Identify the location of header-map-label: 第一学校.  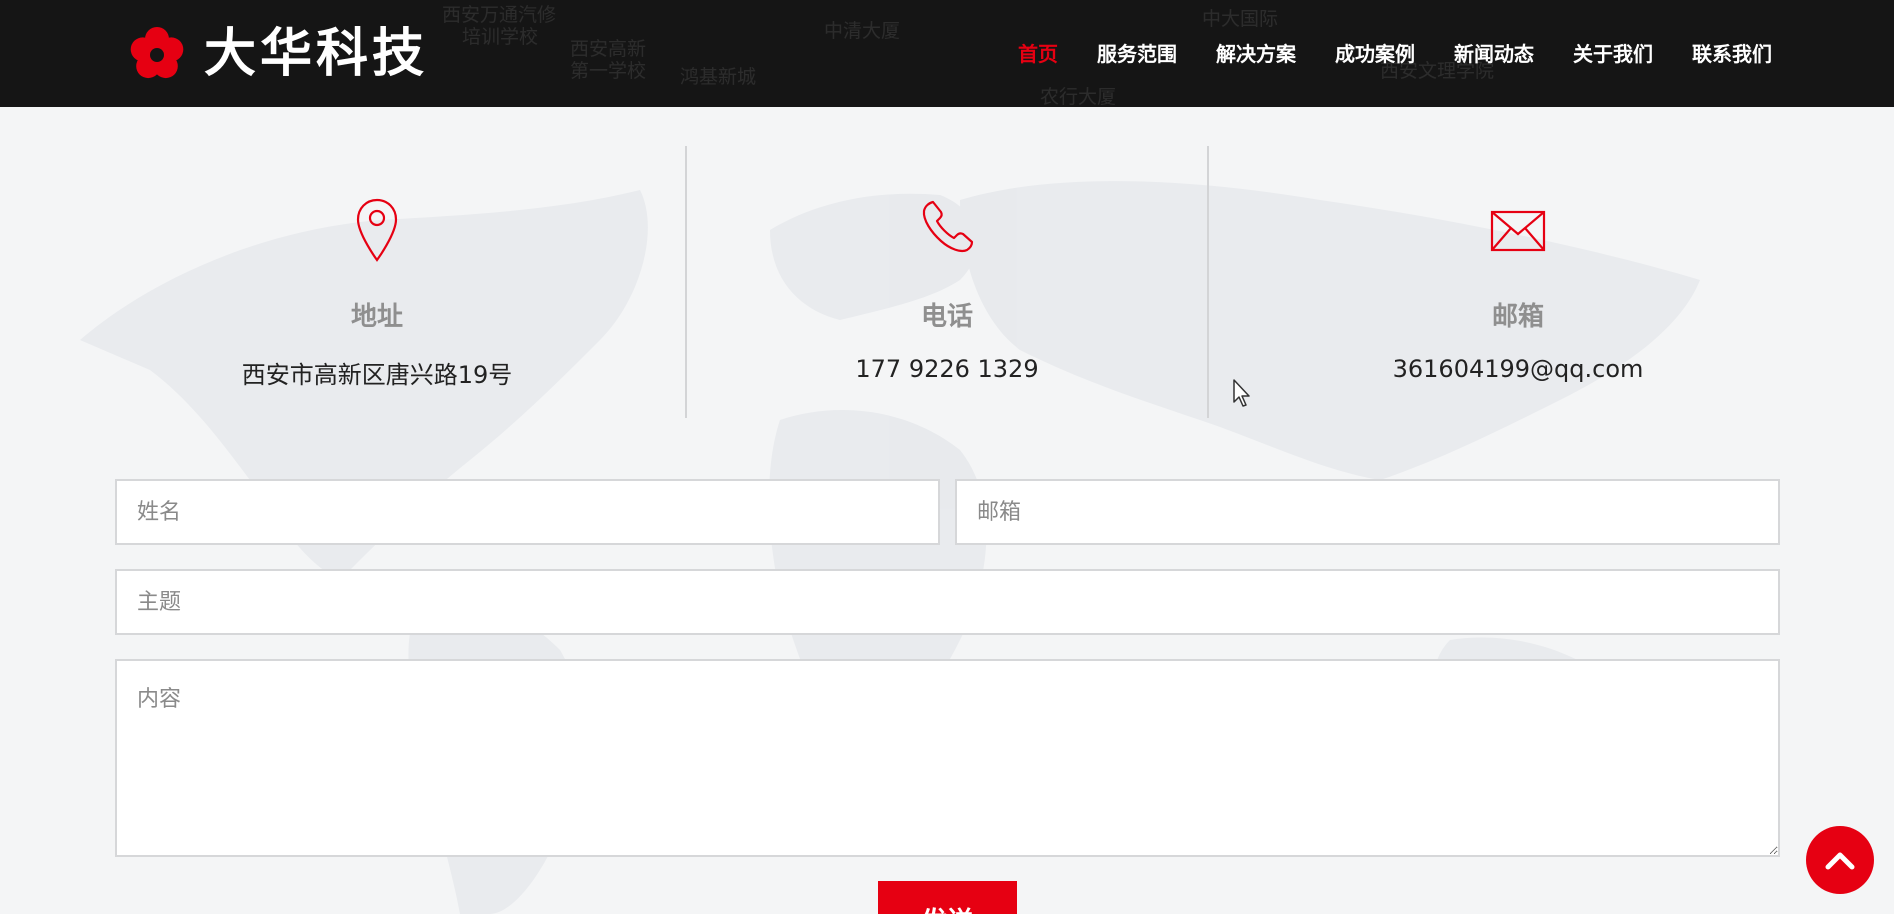
(608, 71).